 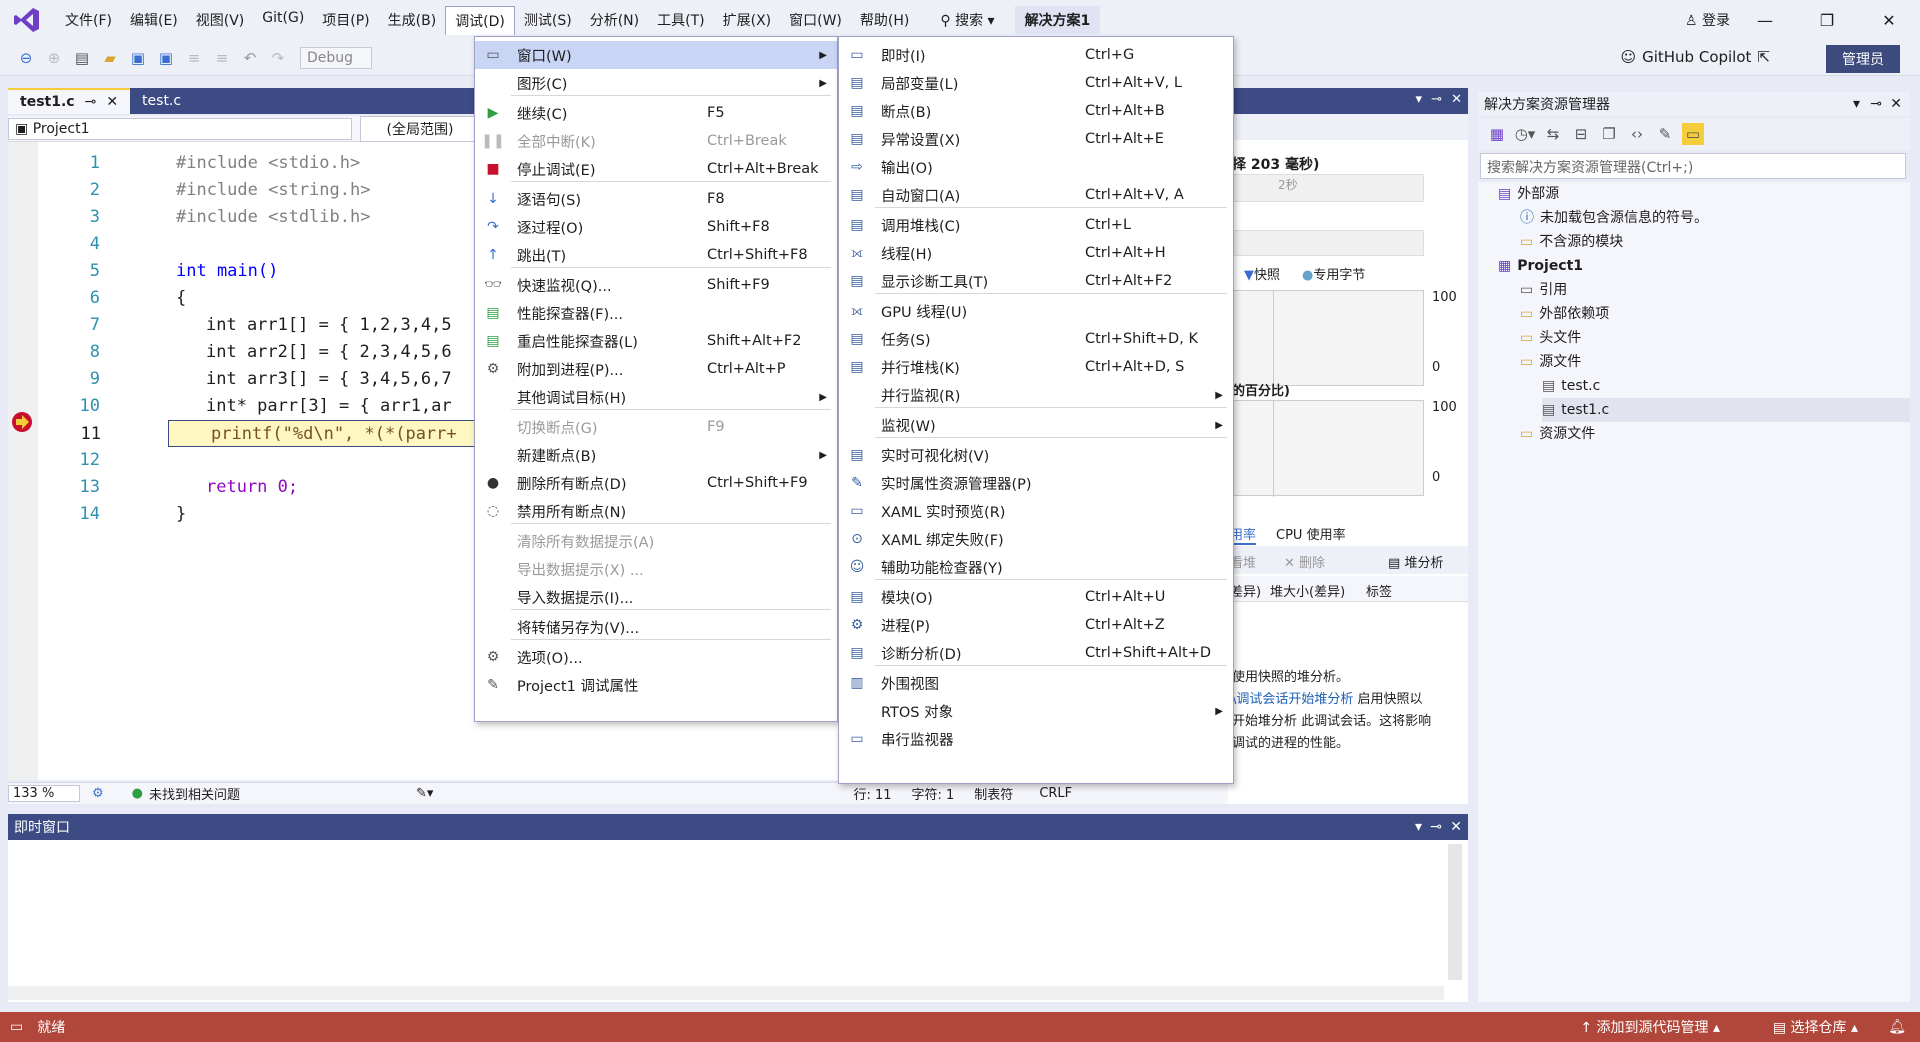 I want to click on debug-menu-item-5: ↓ 逐语句(S) F8, so click(x=656, y=199).